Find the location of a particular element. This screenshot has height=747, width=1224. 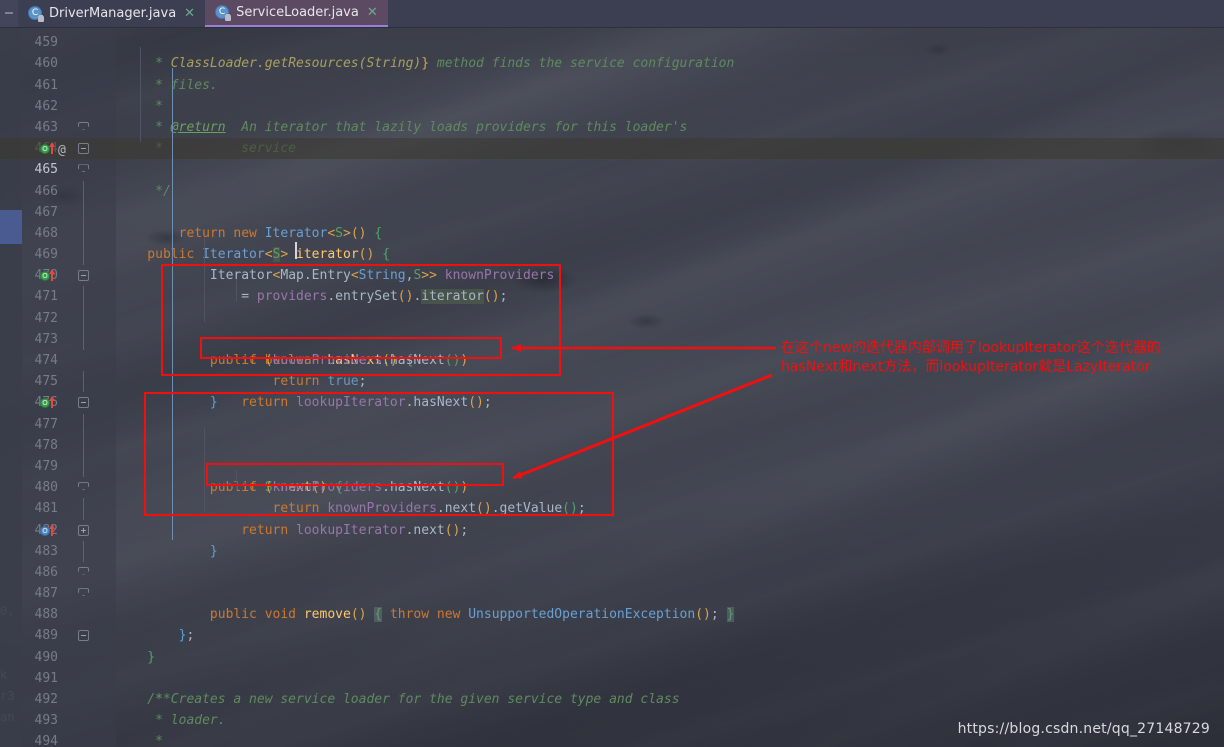

code-line: 472 if (knownProviders.hasNext()) is located at coordinates (612, 327).